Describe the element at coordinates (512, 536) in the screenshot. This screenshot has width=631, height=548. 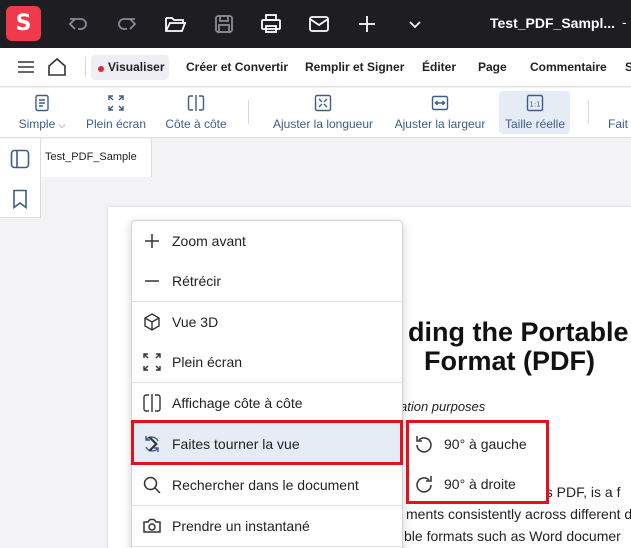
I see `document-text-line: ble formats such as Word documer` at that location.